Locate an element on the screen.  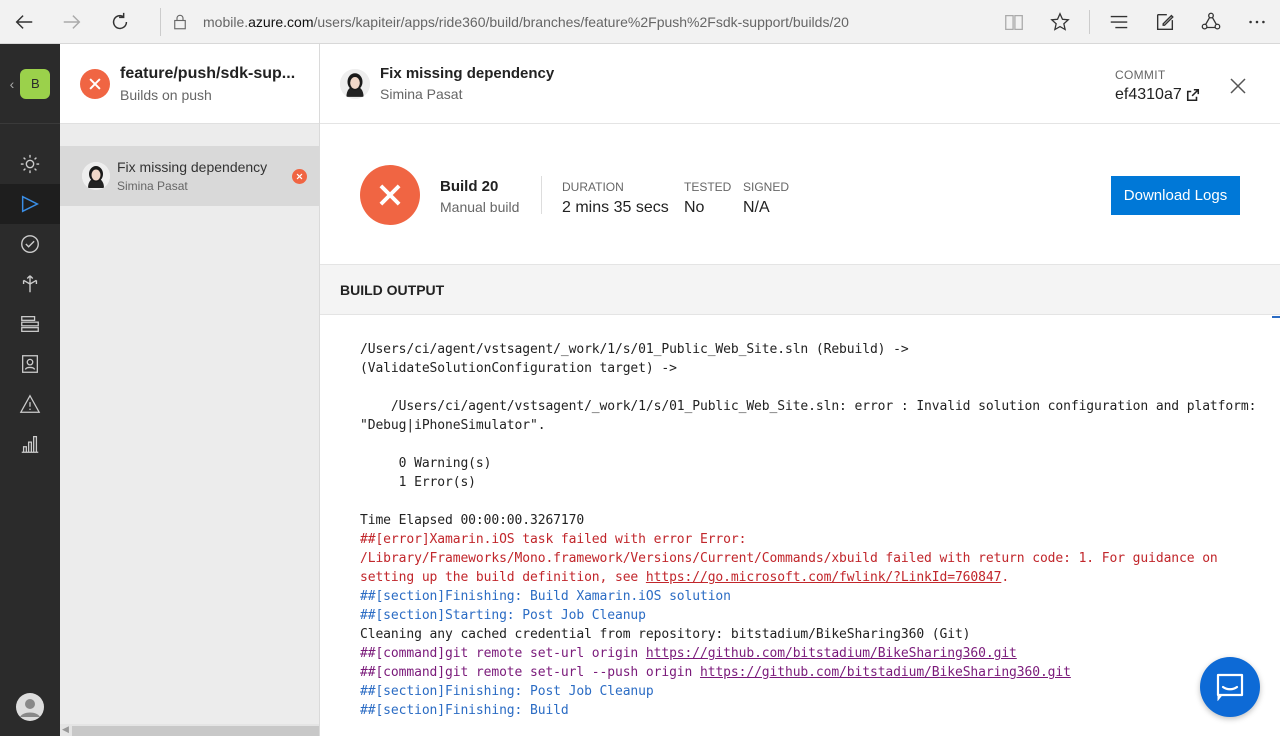
check-circle-icon is located at coordinates (30, 244).